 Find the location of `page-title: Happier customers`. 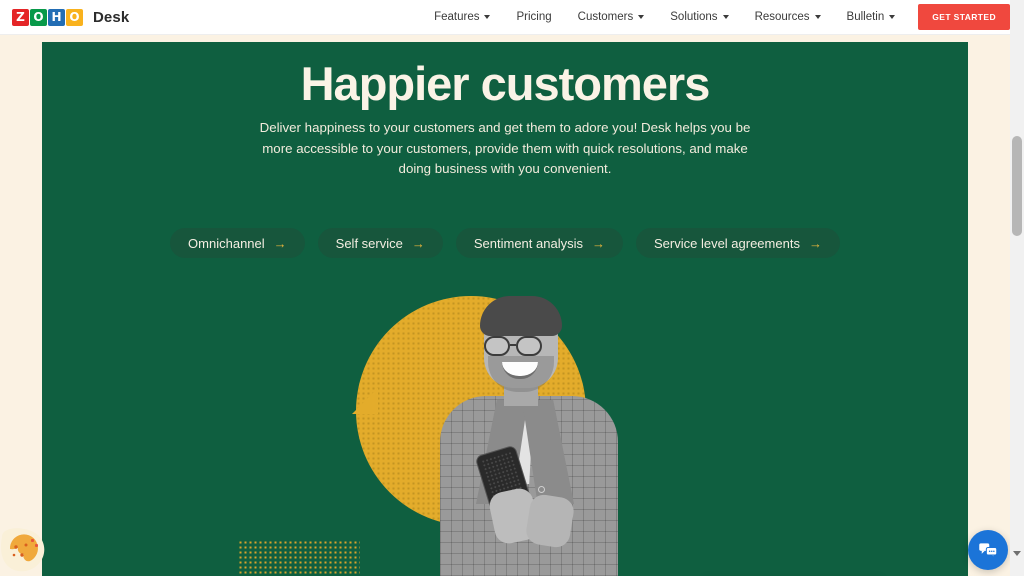

page-title: Happier customers is located at coordinates (505, 83).